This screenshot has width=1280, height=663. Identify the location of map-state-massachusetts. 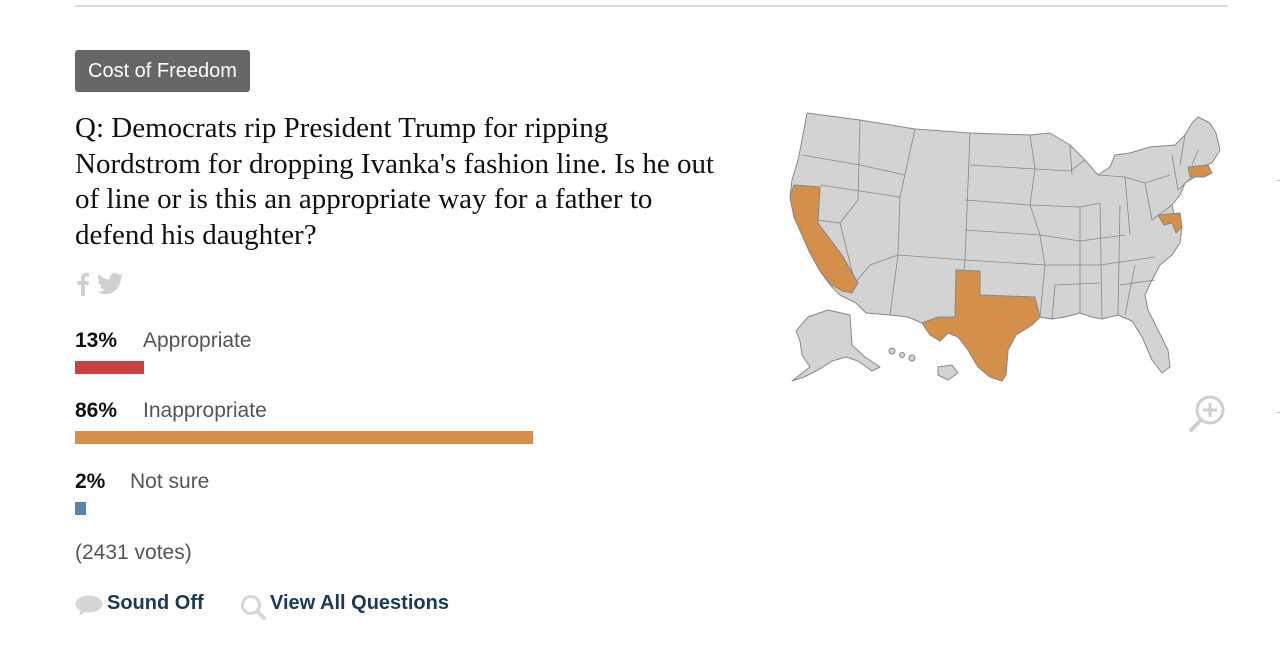
(1200, 171).